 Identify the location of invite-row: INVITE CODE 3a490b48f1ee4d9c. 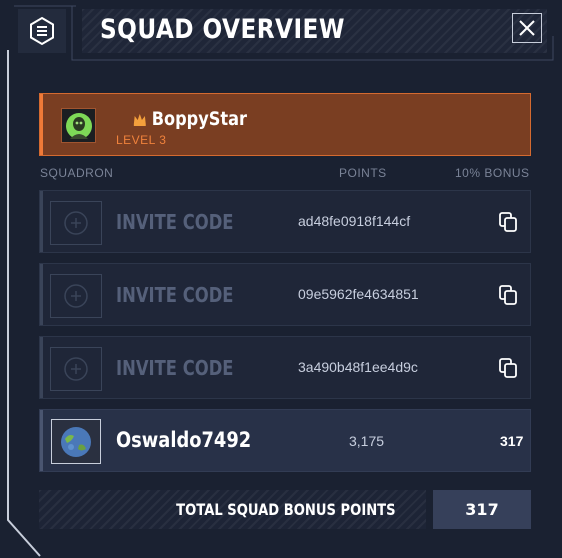
(285, 367).